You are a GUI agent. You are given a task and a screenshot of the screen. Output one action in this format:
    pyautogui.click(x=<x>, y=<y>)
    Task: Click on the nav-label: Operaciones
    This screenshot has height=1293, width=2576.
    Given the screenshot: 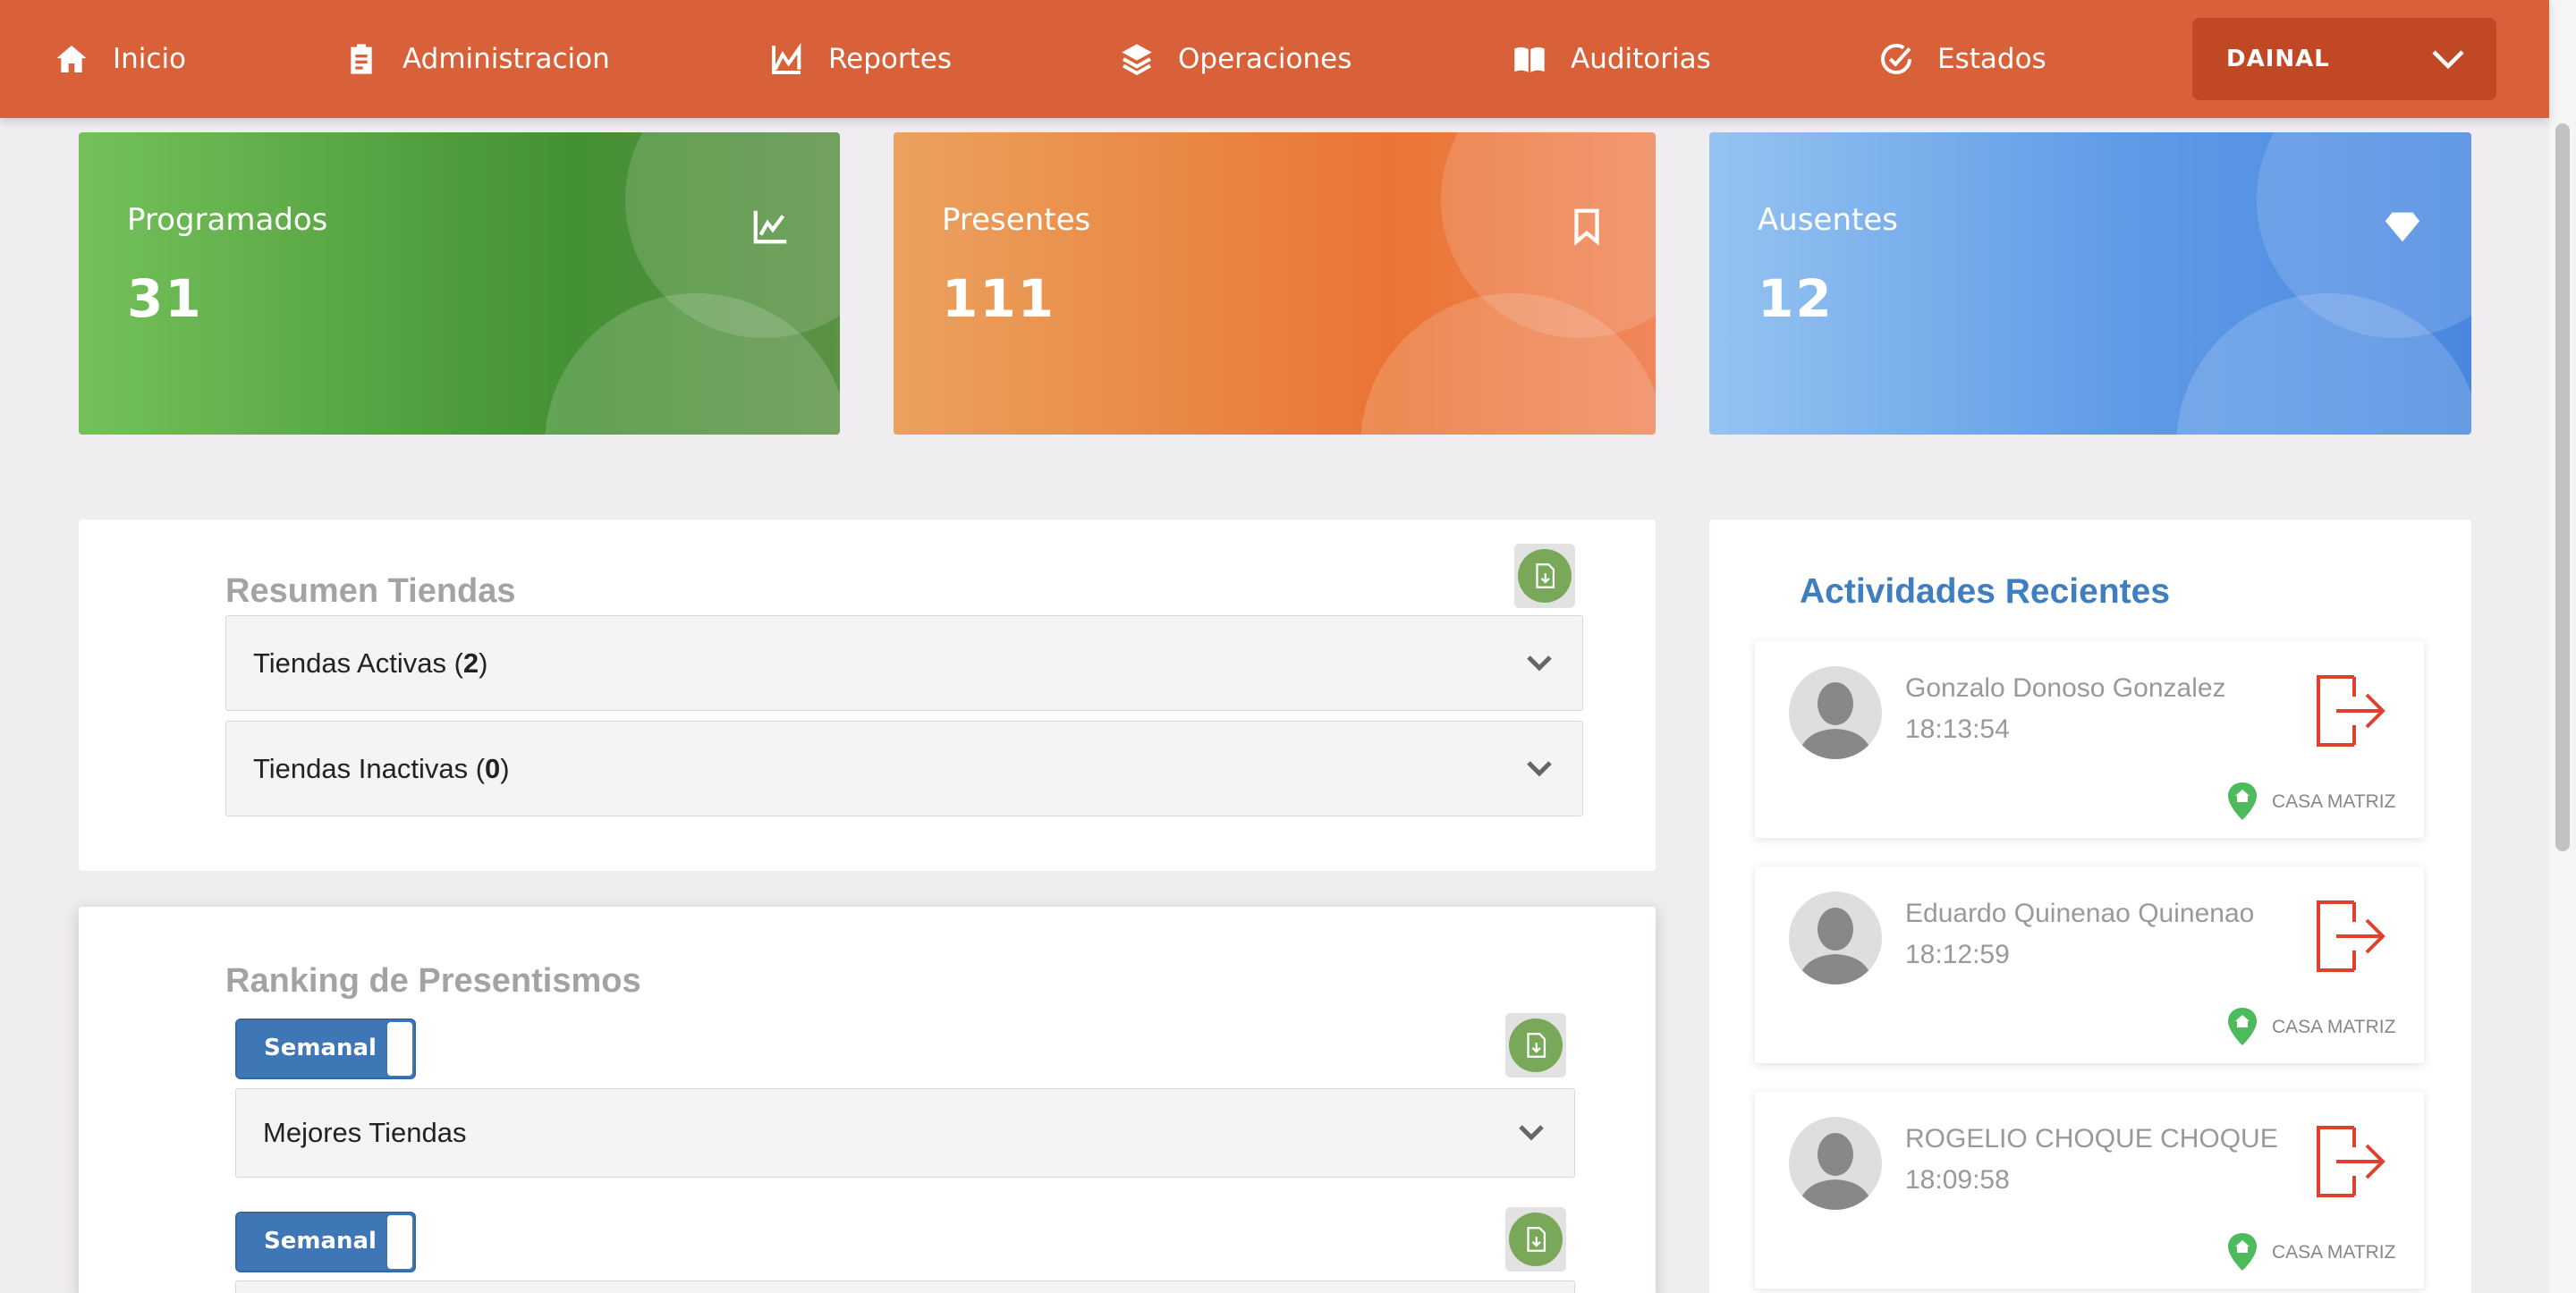 What is the action you would take?
    pyautogui.click(x=1265, y=59)
    